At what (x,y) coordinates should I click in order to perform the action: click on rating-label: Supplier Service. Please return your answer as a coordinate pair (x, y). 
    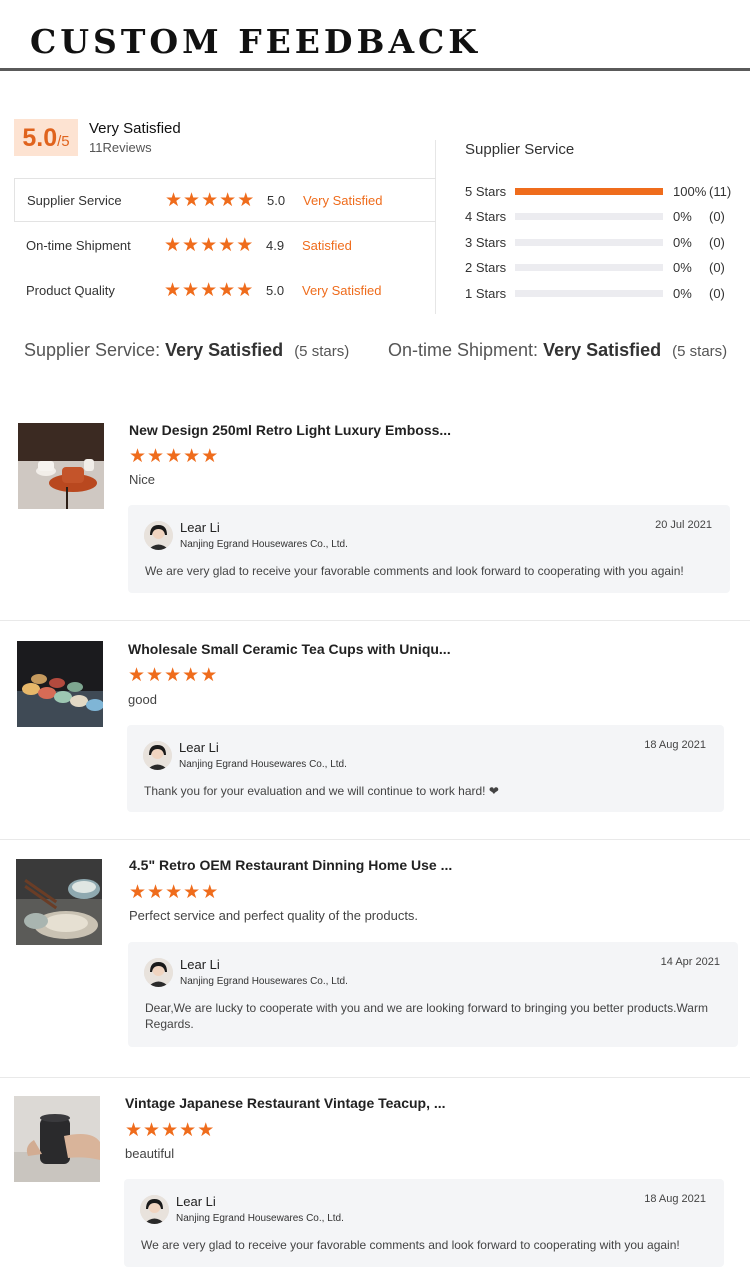
    Looking at the image, I should click on (74, 200).